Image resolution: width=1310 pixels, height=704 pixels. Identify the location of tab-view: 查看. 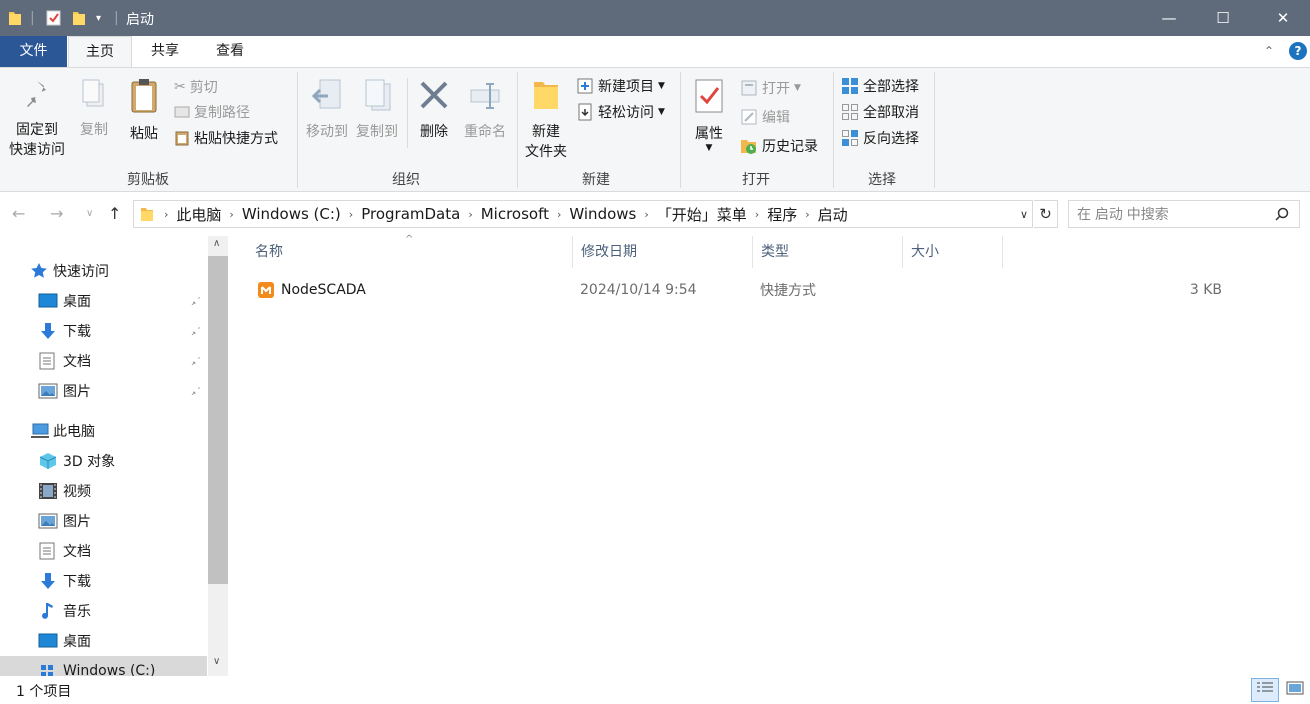
(230, 52).